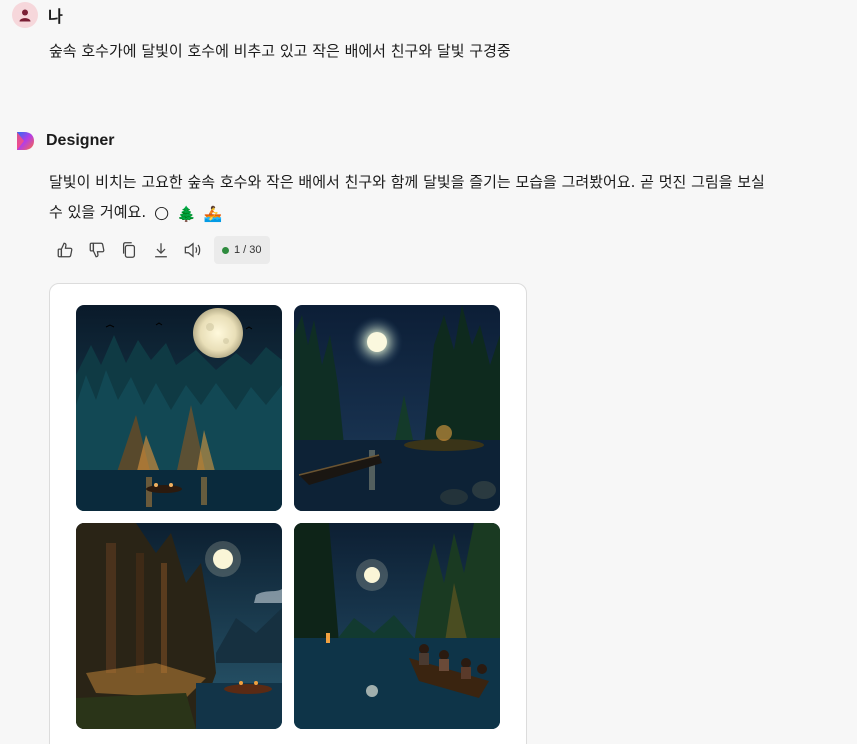  I want to click on thumbs-up-icon, so click(65, 250).